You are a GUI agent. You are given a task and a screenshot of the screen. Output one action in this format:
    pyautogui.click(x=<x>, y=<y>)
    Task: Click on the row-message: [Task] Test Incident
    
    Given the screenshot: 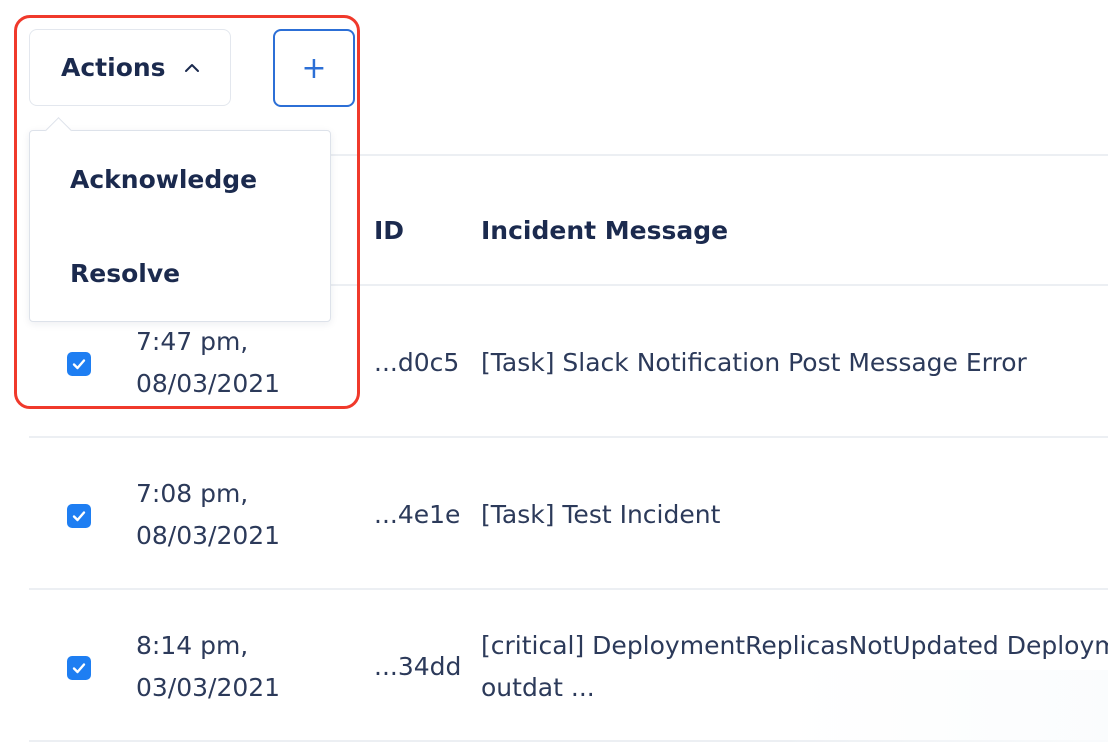 What is the action you would take?
    pyautogui.click(x=601, y=514)
    